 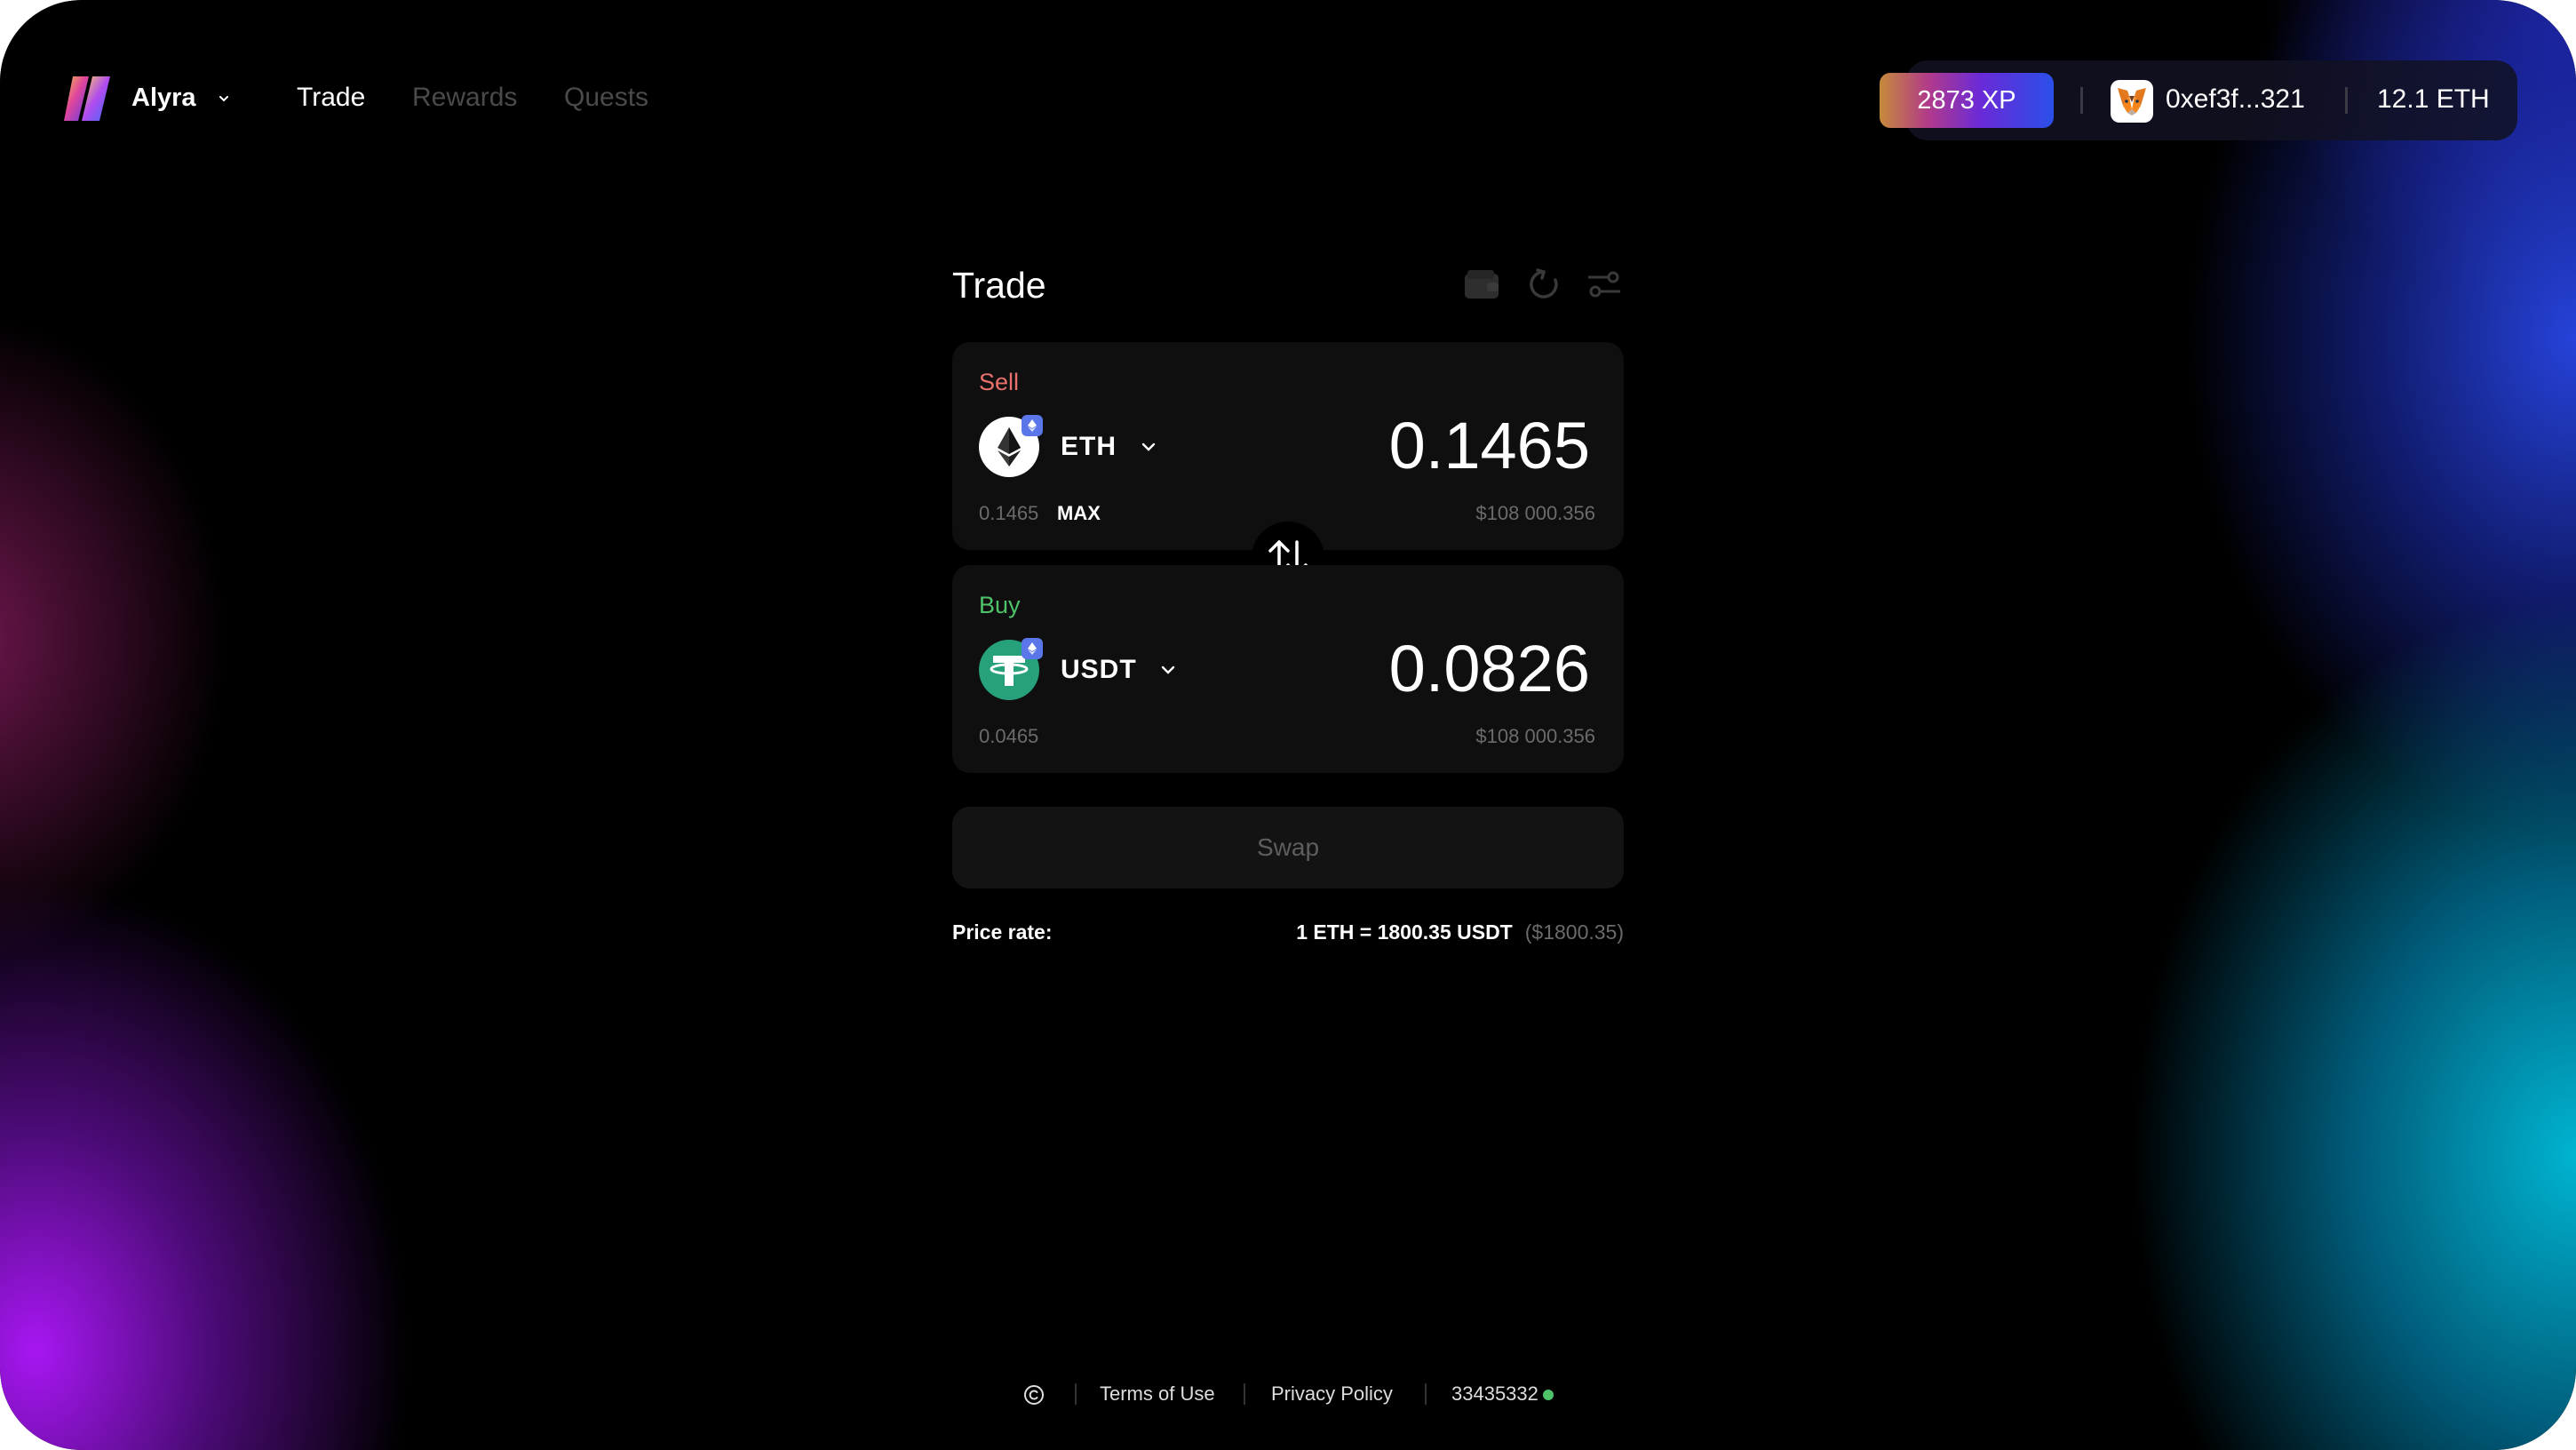 What do you see at coordinates (1332, 1394) in the screenshot?
I see `privacy-policy-link: Privacy Policy` at bounding box center [1332, 1394].